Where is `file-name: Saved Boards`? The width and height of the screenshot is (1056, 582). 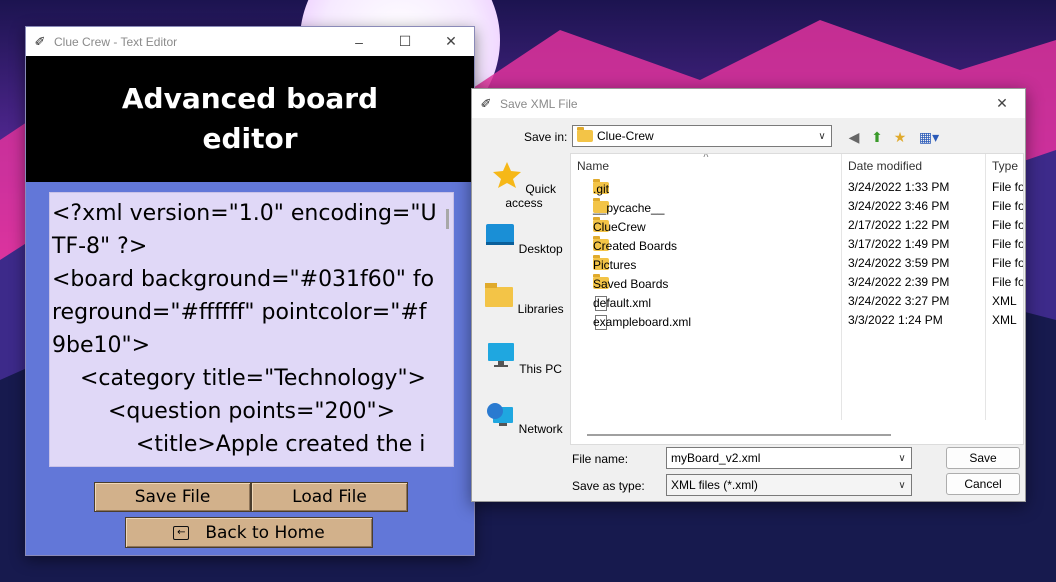 file-name: Saved Boards is located at coordinates (631, 284).